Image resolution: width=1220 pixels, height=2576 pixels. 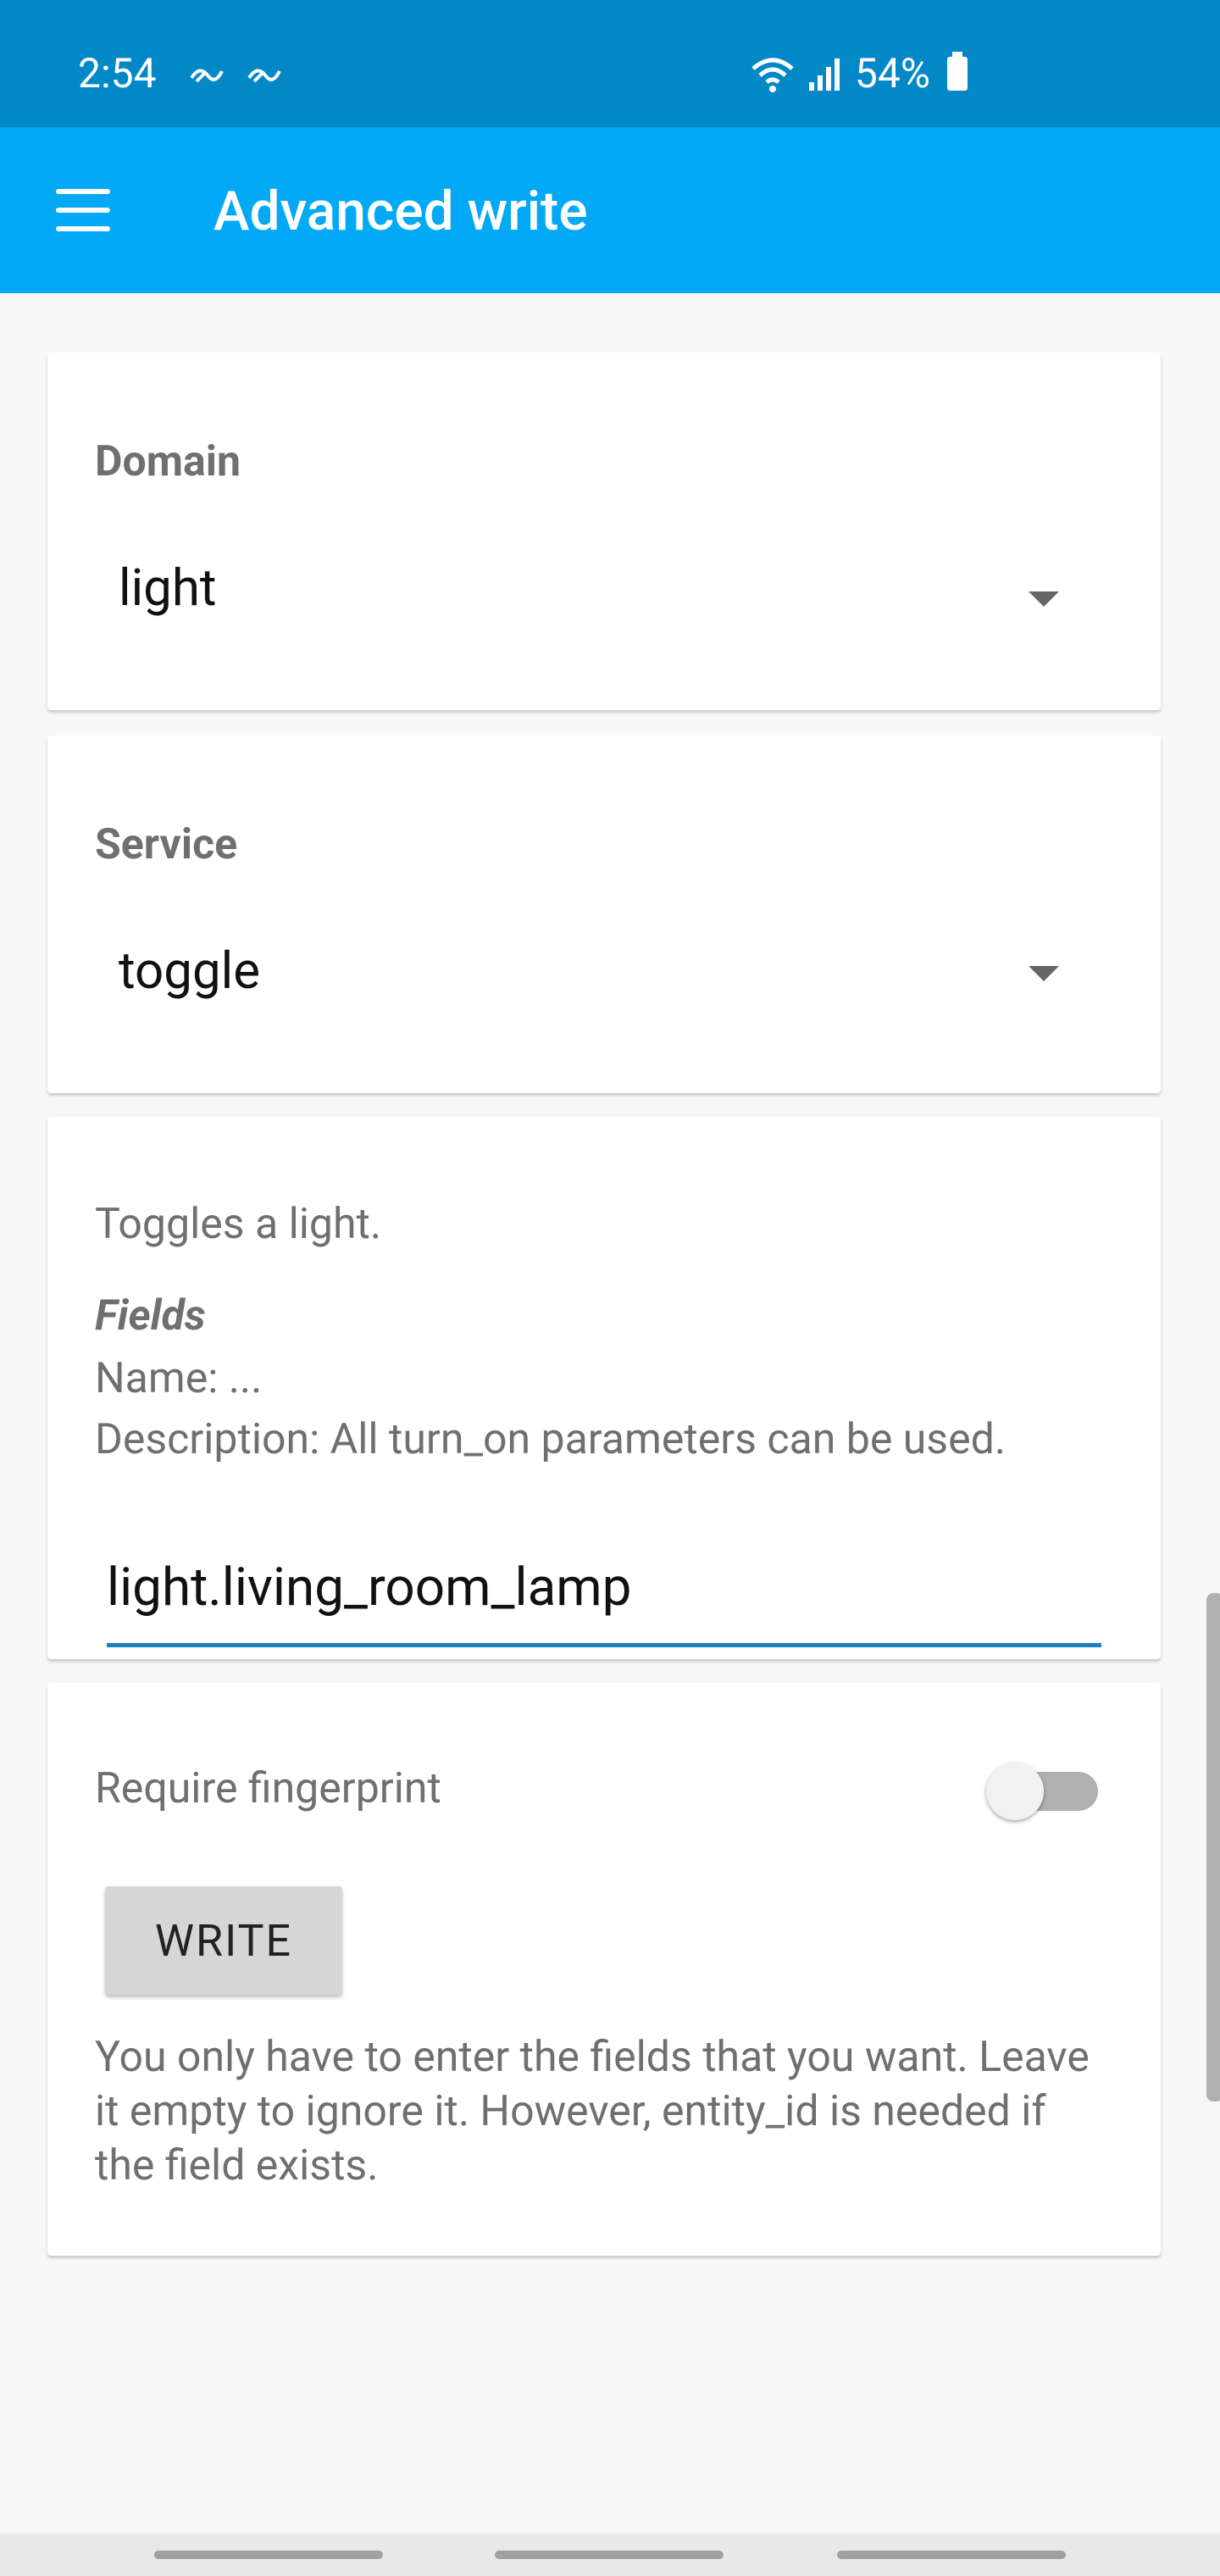 I want to click on service-select: toggle, so click(x=604, y=973).